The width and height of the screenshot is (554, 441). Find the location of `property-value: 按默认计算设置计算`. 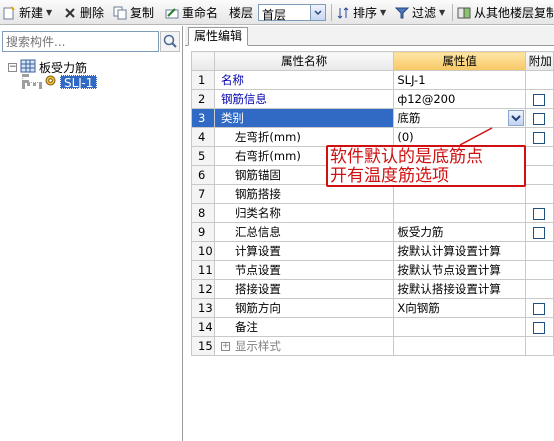

property-value: 按默认计算设置计算 is located at coordinates (459, 251).